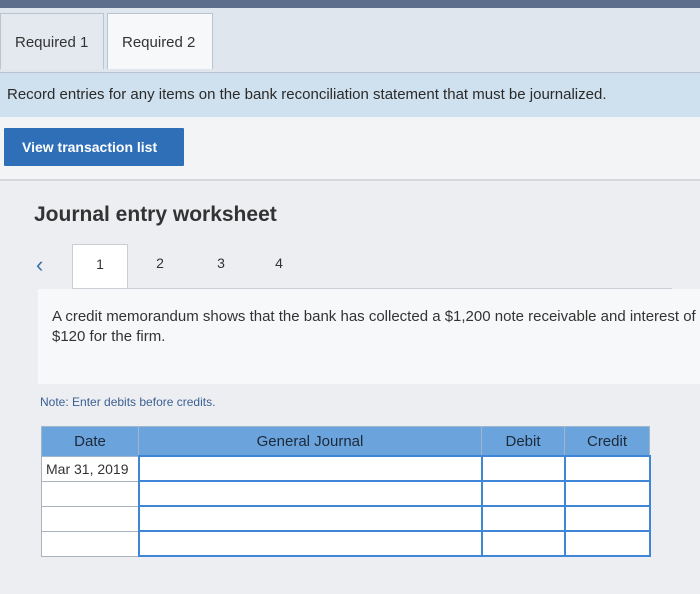 This screenshot has width=700, height=594. Describe the element at coordinates (350, 4) in the screenshot. I see `top-bar` at that location.